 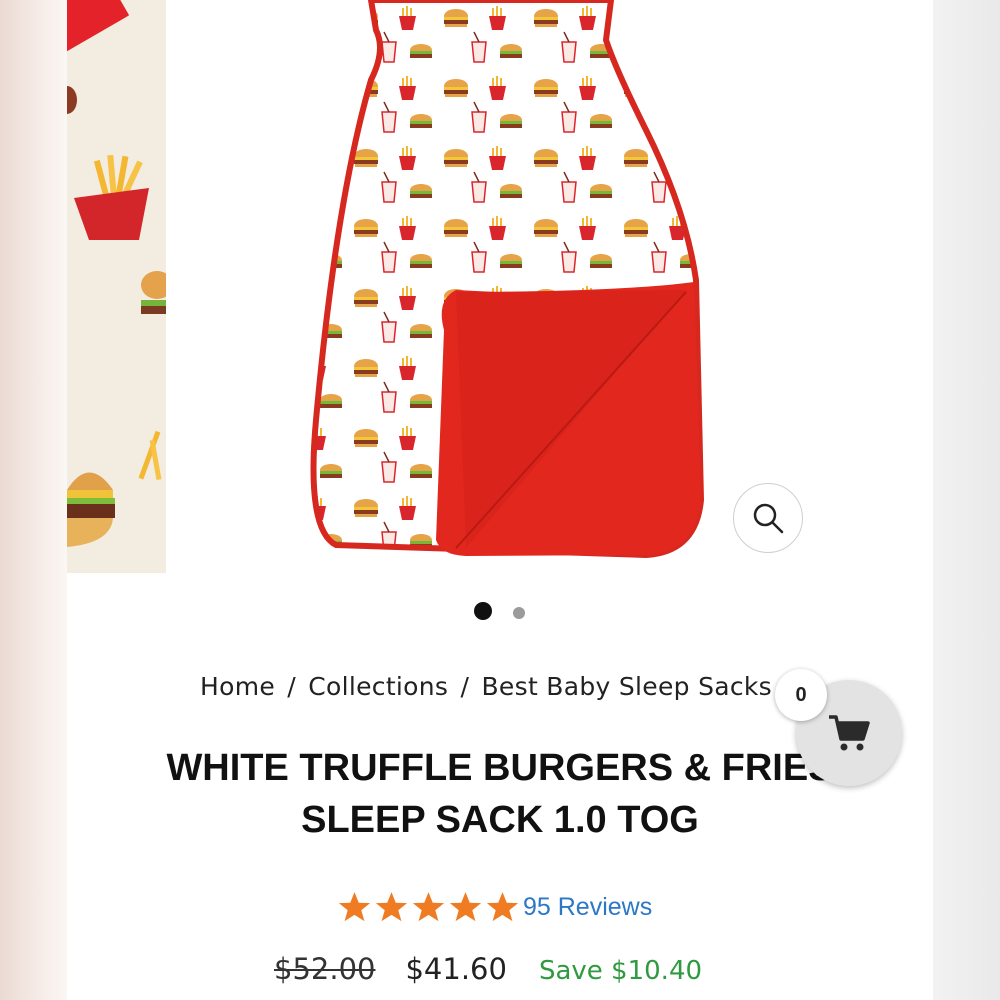 I want to click on zoom-button, so click(x=768, y=518).